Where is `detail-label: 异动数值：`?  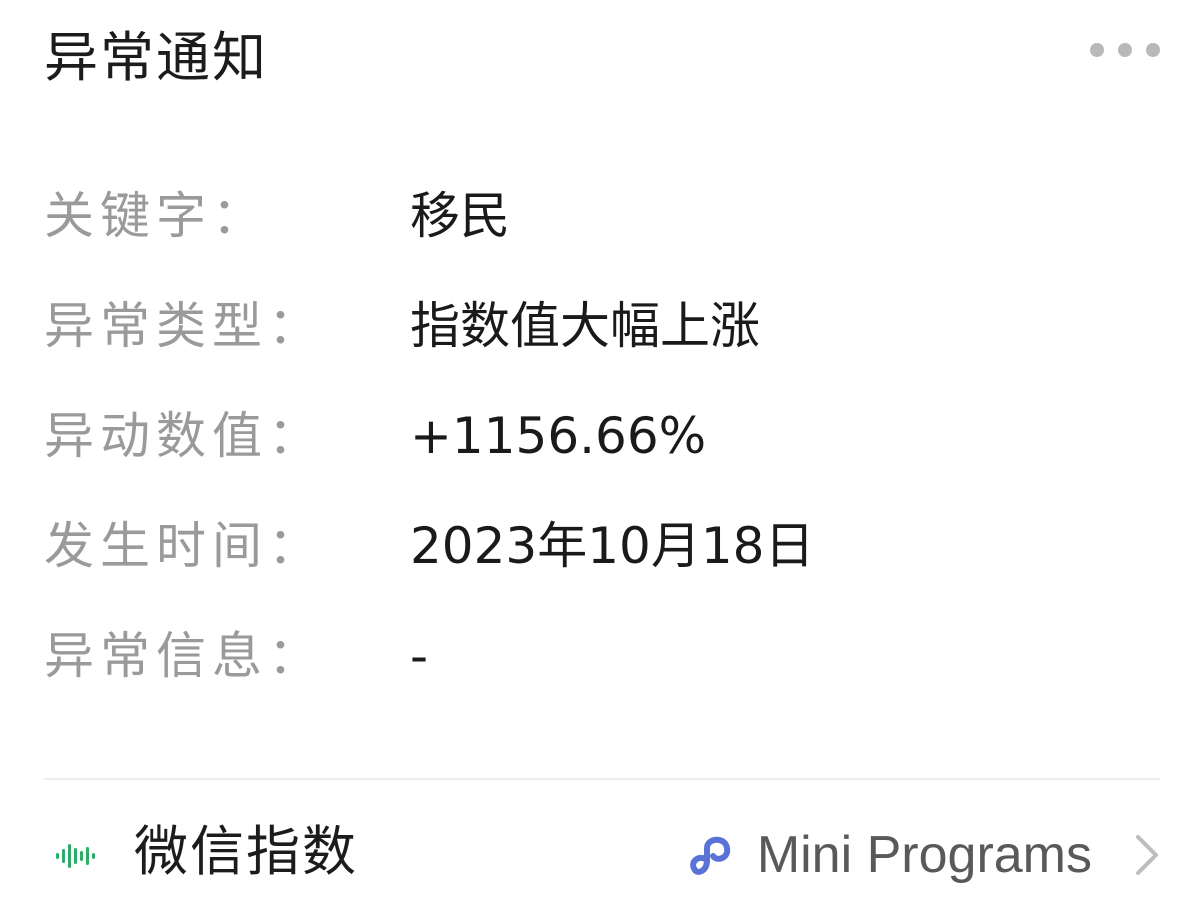 detail-label: 异动数值： is located at coordinates (184, 436).